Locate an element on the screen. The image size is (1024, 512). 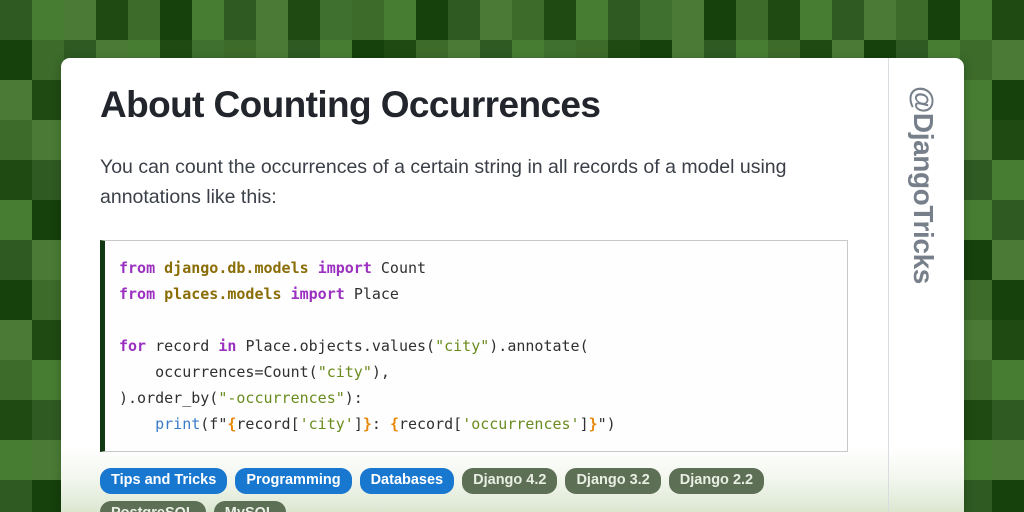
tag-django-3-2: Django 3.2 is located at coordinates (613, 481).